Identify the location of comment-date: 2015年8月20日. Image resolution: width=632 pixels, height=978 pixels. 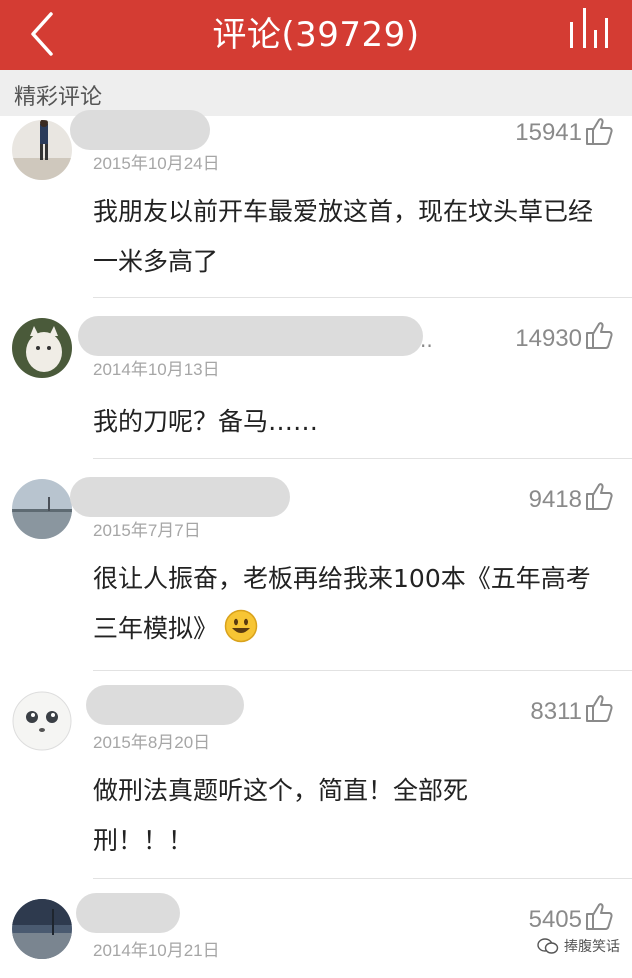
(152, 742).